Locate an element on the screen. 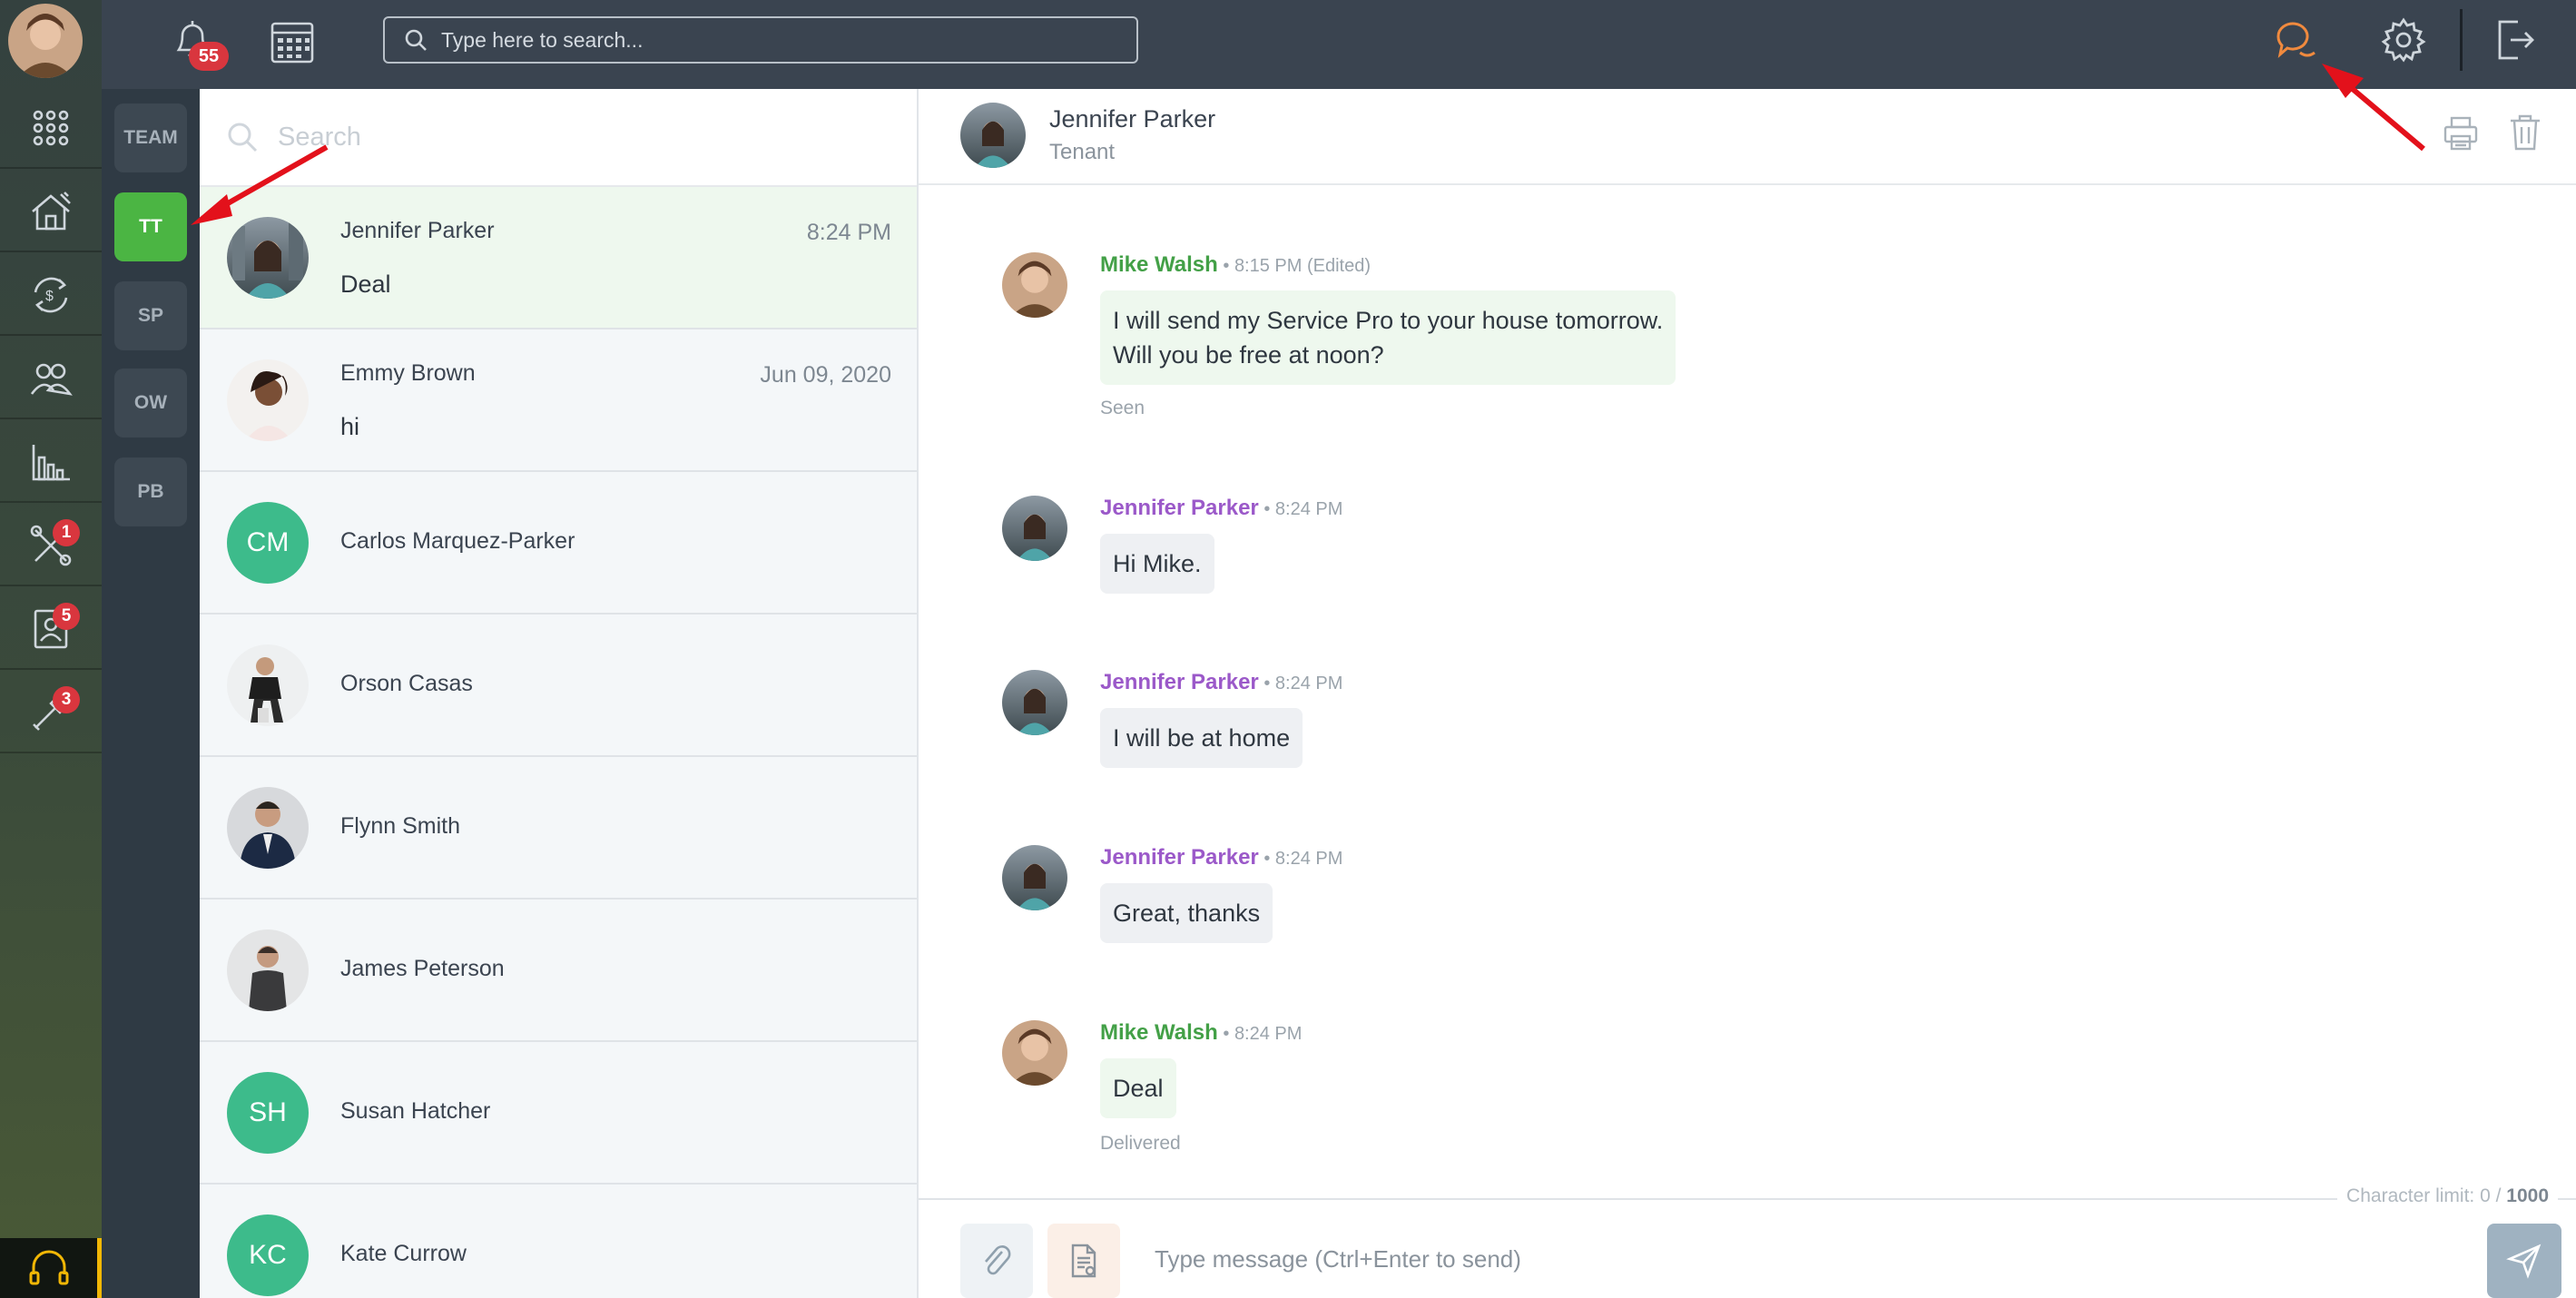  contact-name: Kate Currow is located at coordinates (403, 1253).